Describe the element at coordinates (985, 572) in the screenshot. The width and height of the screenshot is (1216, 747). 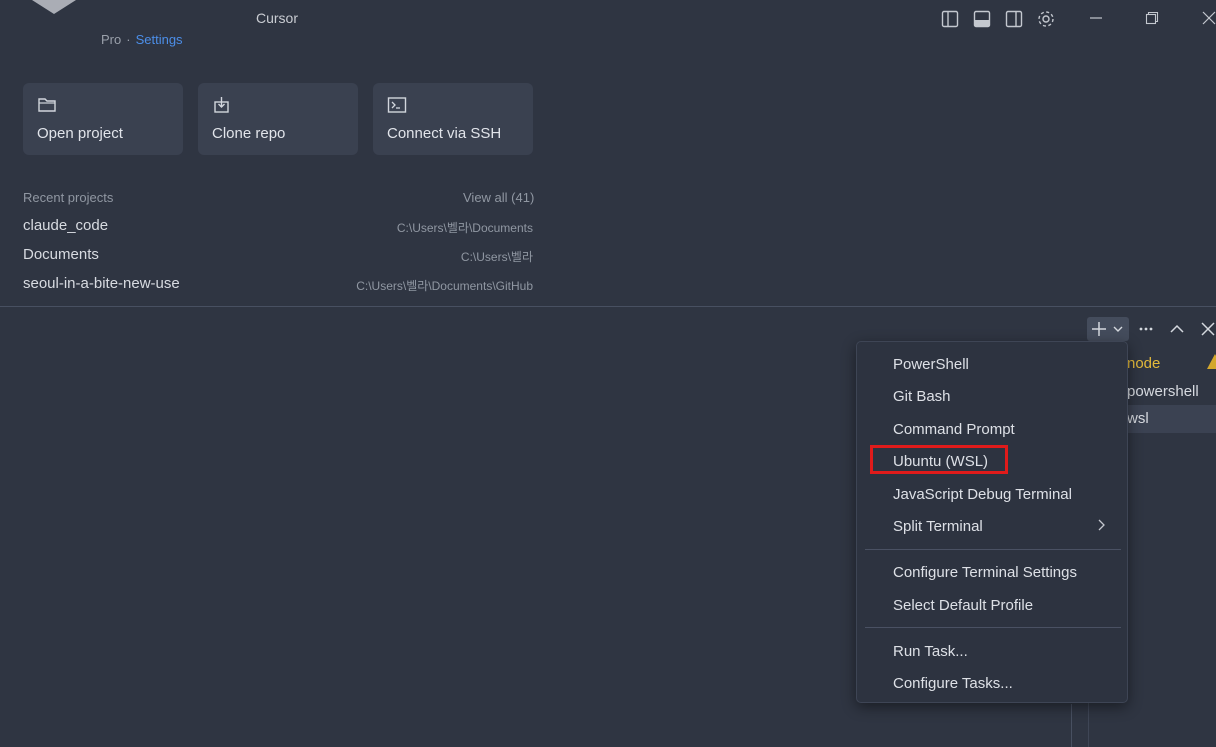
I see `menu-item-label: Configure Terminal Settings` at that location.